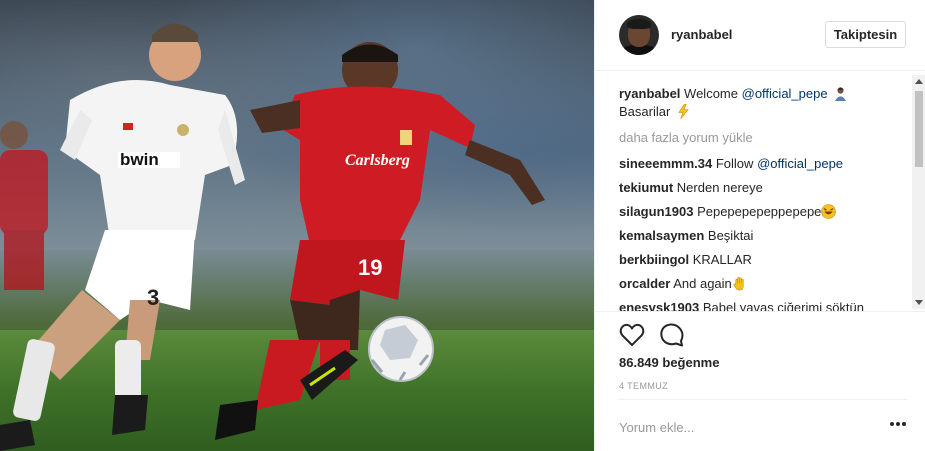  I want to click on list-item: berkbiingol KRALLAR, so click(685, 260).